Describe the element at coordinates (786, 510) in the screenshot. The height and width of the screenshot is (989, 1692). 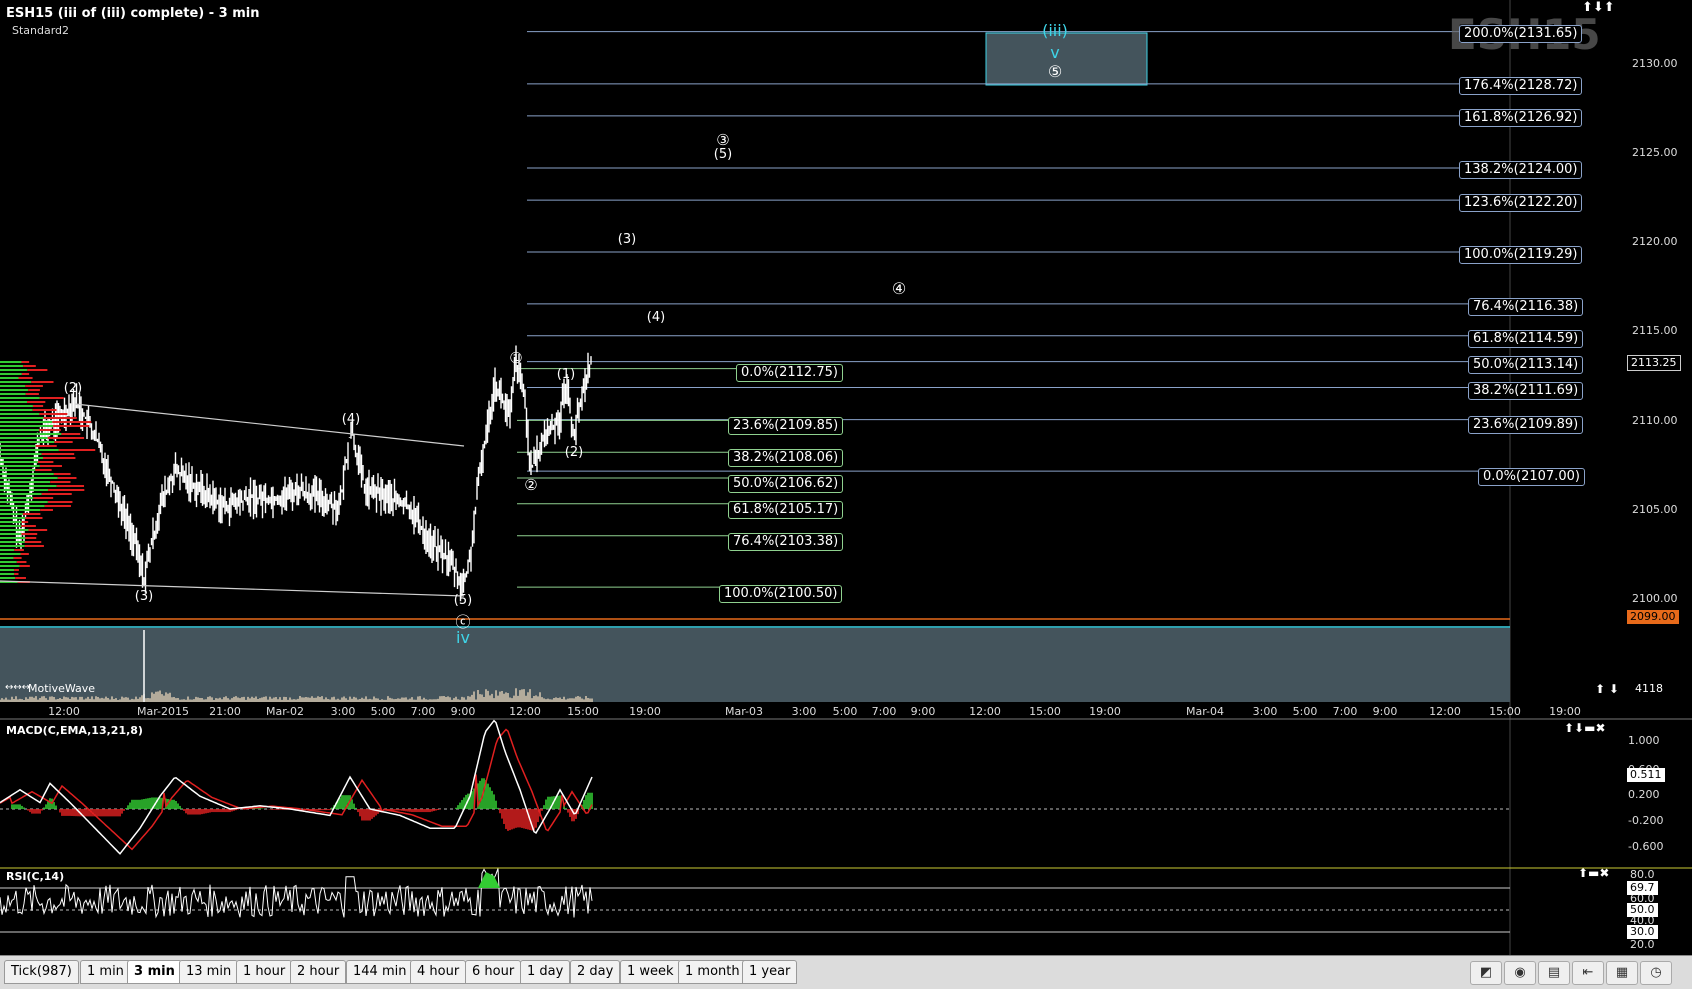
I see `fib-green-61: 61.8%(2105.17)` at that location.